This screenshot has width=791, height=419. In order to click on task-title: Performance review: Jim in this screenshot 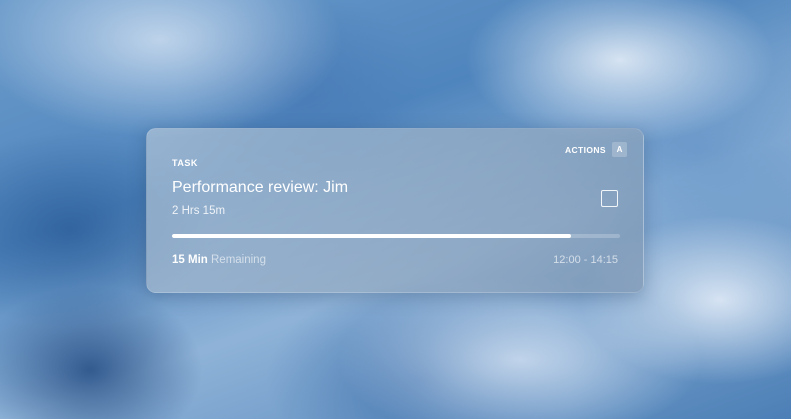, I will do `click(260, 187)`.